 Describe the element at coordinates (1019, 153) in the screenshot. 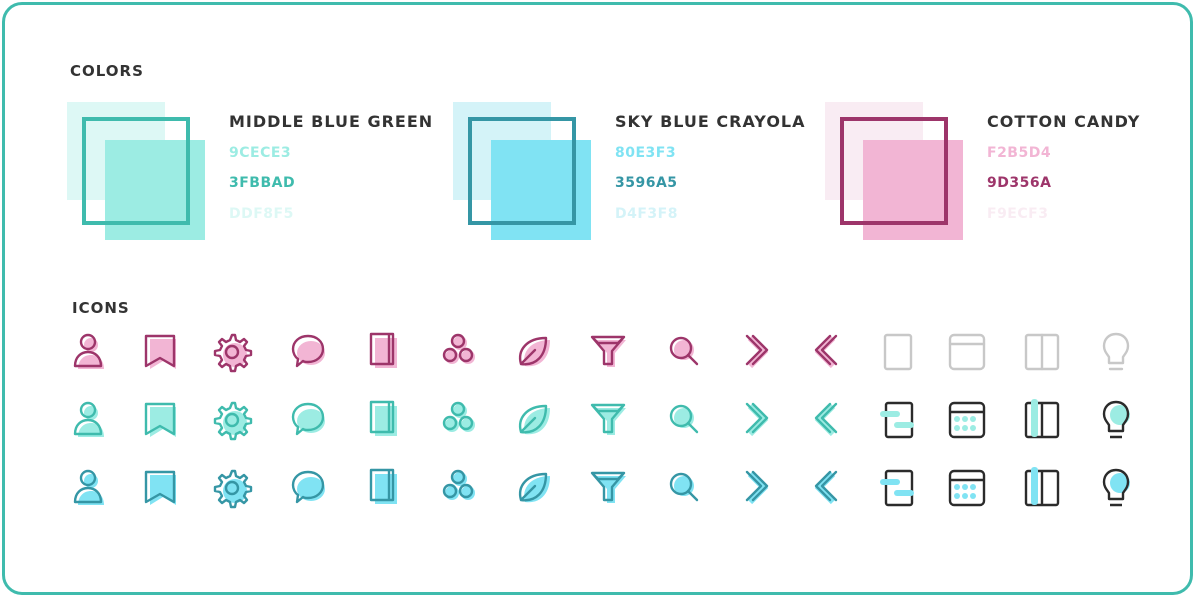

I see `hex-code: F2B5D4` at that location.